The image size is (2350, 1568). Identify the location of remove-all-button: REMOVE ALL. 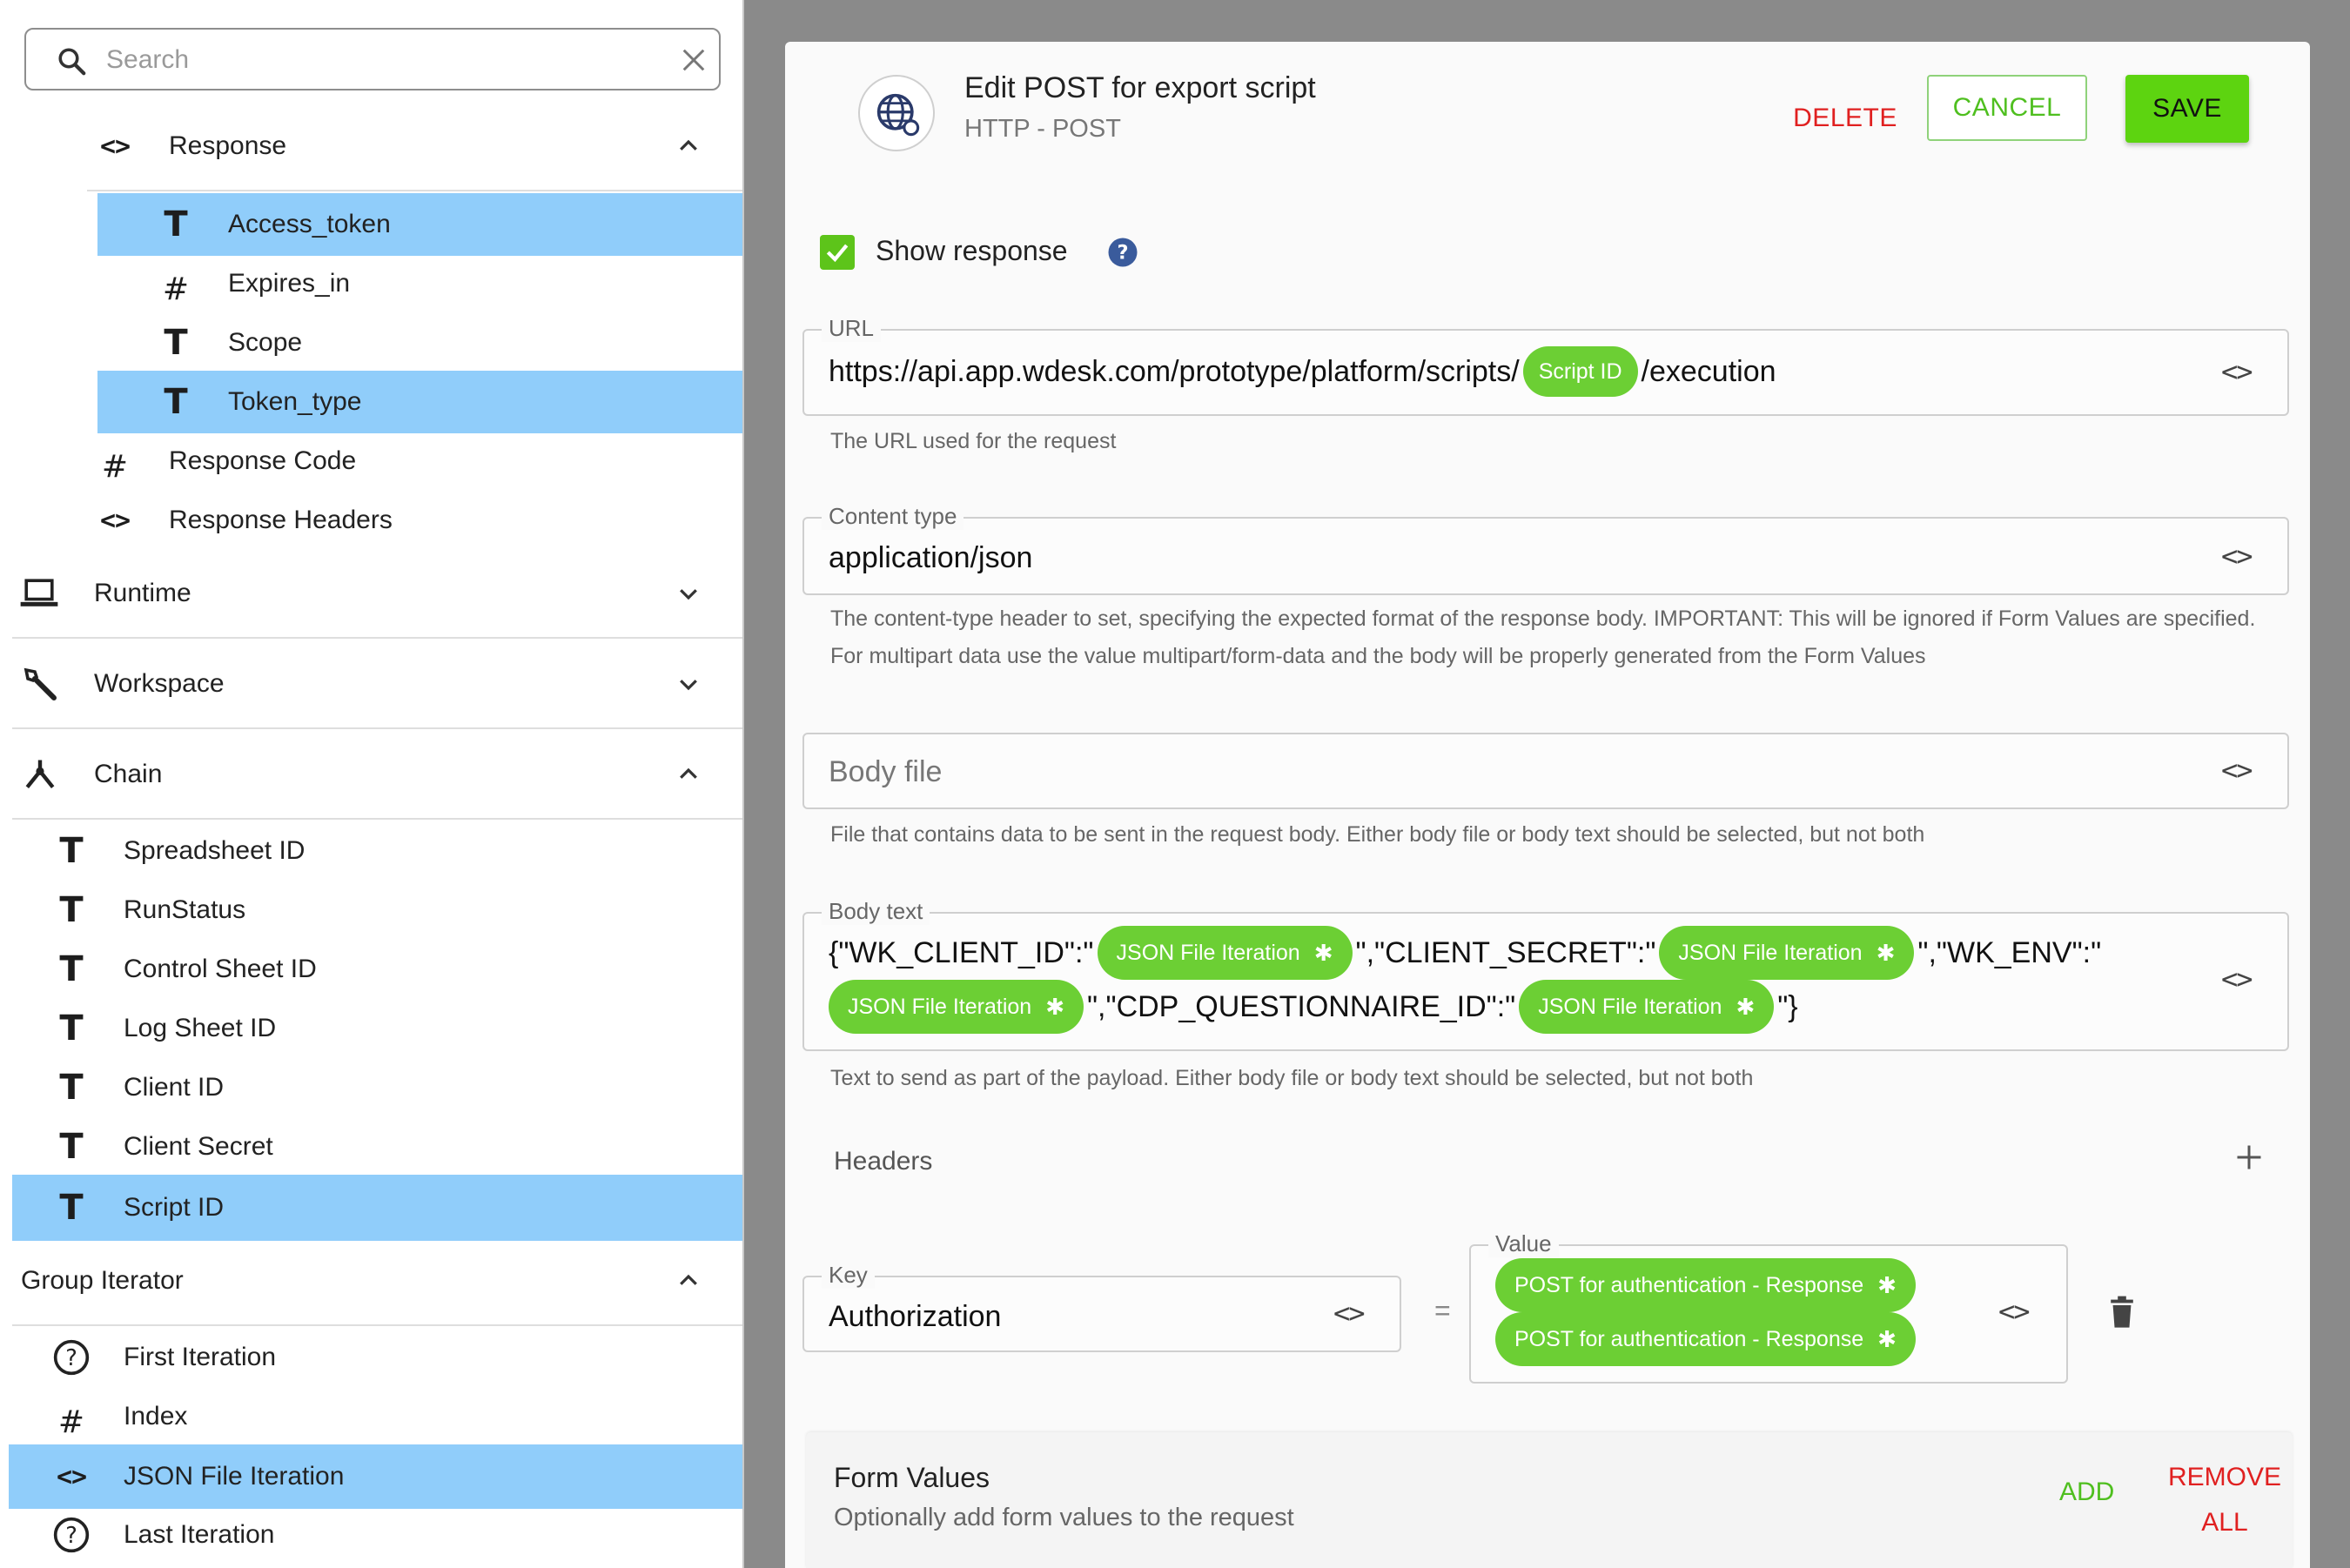
(2225, 1500).